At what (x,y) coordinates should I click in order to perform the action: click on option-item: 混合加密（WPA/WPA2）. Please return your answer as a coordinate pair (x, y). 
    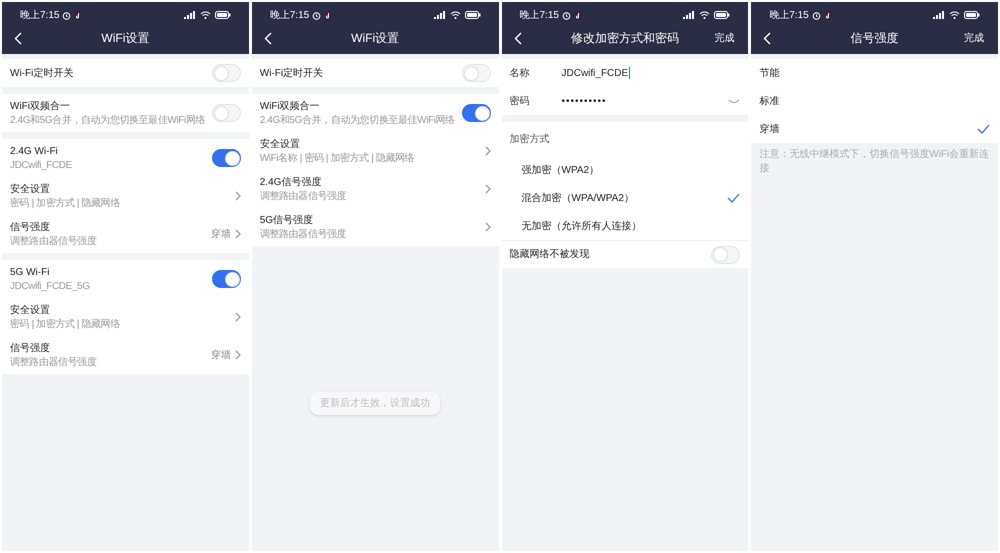
    Looking at the image, I should click on (625, 198).